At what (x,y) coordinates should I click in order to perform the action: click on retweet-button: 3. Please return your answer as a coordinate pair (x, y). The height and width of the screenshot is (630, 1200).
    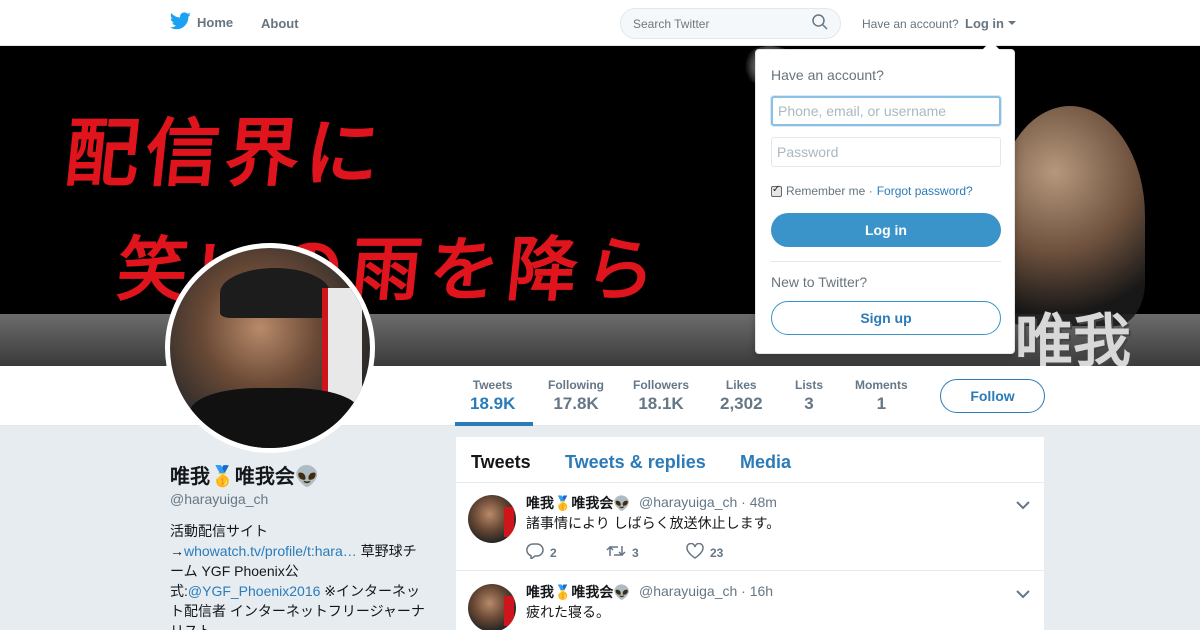
    Looking at the image, I should click on (646, 552).